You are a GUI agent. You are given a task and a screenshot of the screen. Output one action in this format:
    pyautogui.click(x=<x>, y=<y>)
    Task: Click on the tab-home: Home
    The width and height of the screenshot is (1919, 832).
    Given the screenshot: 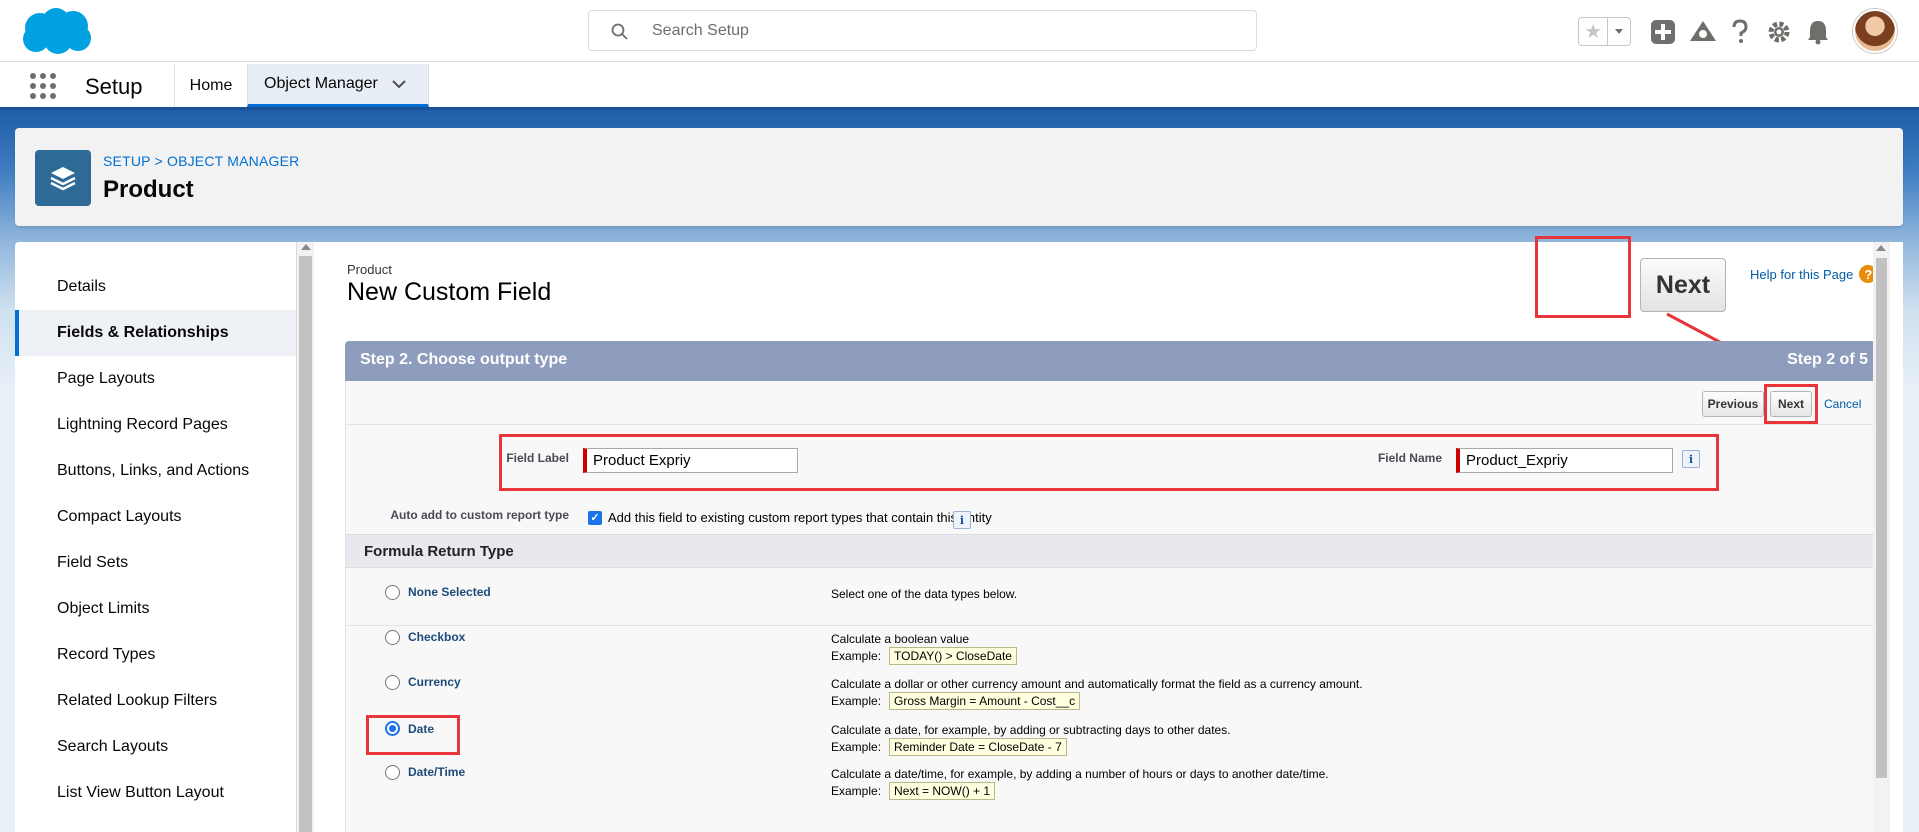 What is the action you would take?
    pyautogui.click(x=210, y=85)
    